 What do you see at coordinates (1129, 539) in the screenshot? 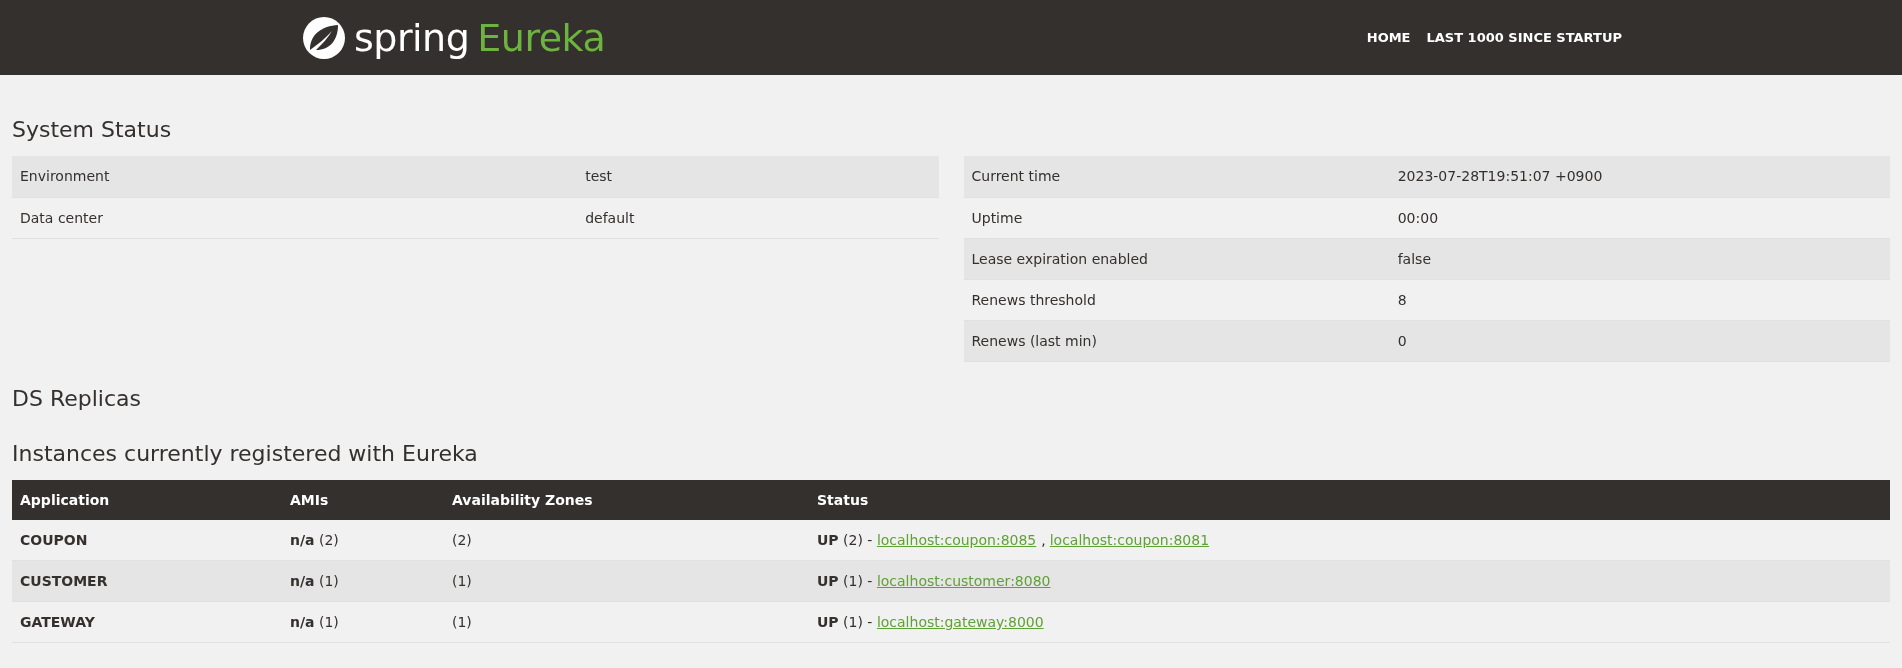
I see `instance-link: localhost:coupon:8081` at bounding box center [1129, 539].